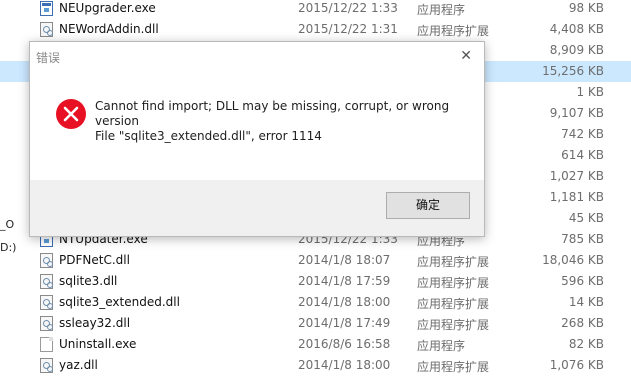 Image resolution: width=631 pixels, height=376 pixels. What do you see at coordinates (576, 365) in the screenshot?
I see `file-size: 1,076 KB` at bounding box center [576, 365].